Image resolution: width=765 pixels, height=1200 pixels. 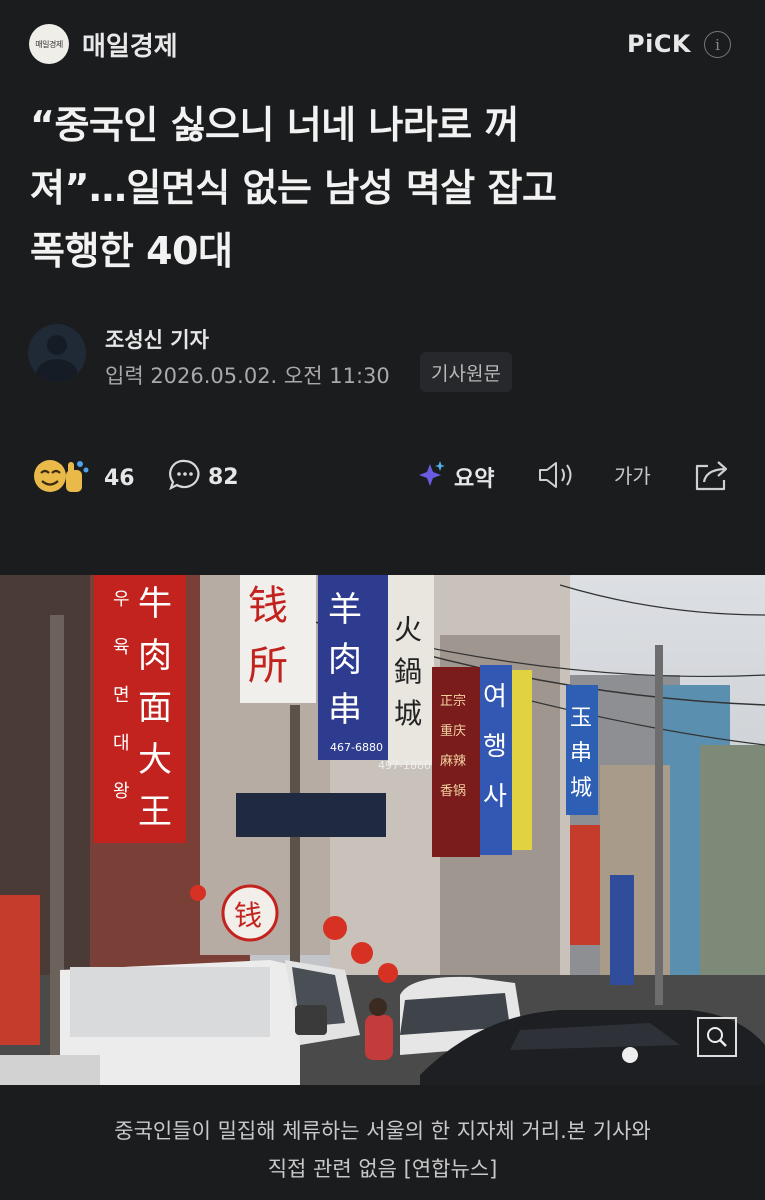 I want to click on summary-label: 요약, so click(x=474, y=479).